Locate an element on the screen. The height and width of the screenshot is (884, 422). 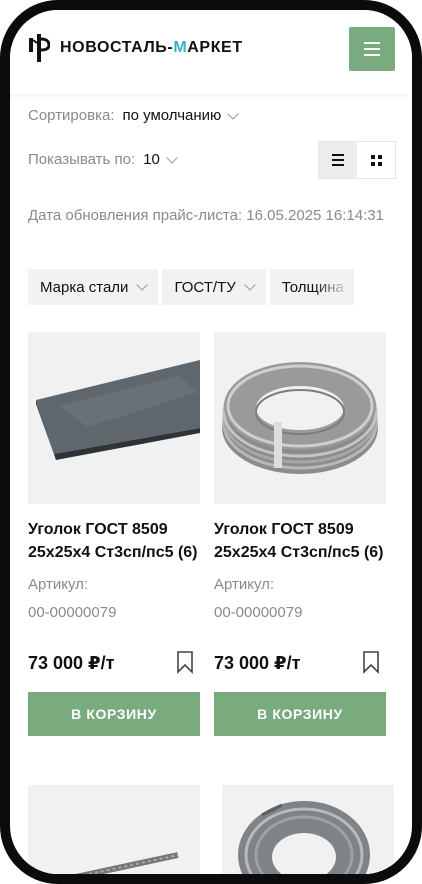
menu-button is located at coordinates (372, 49).